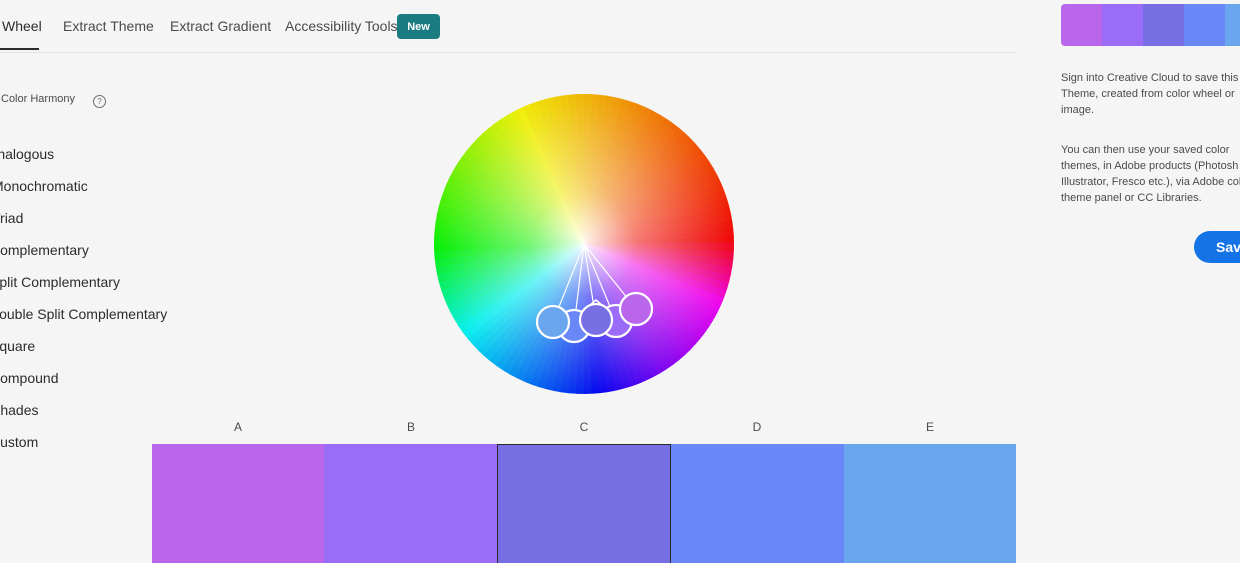 The height and width of the screenshot is (563, 1240). I want to click on swatch-label-b: B, so click(410, 427).